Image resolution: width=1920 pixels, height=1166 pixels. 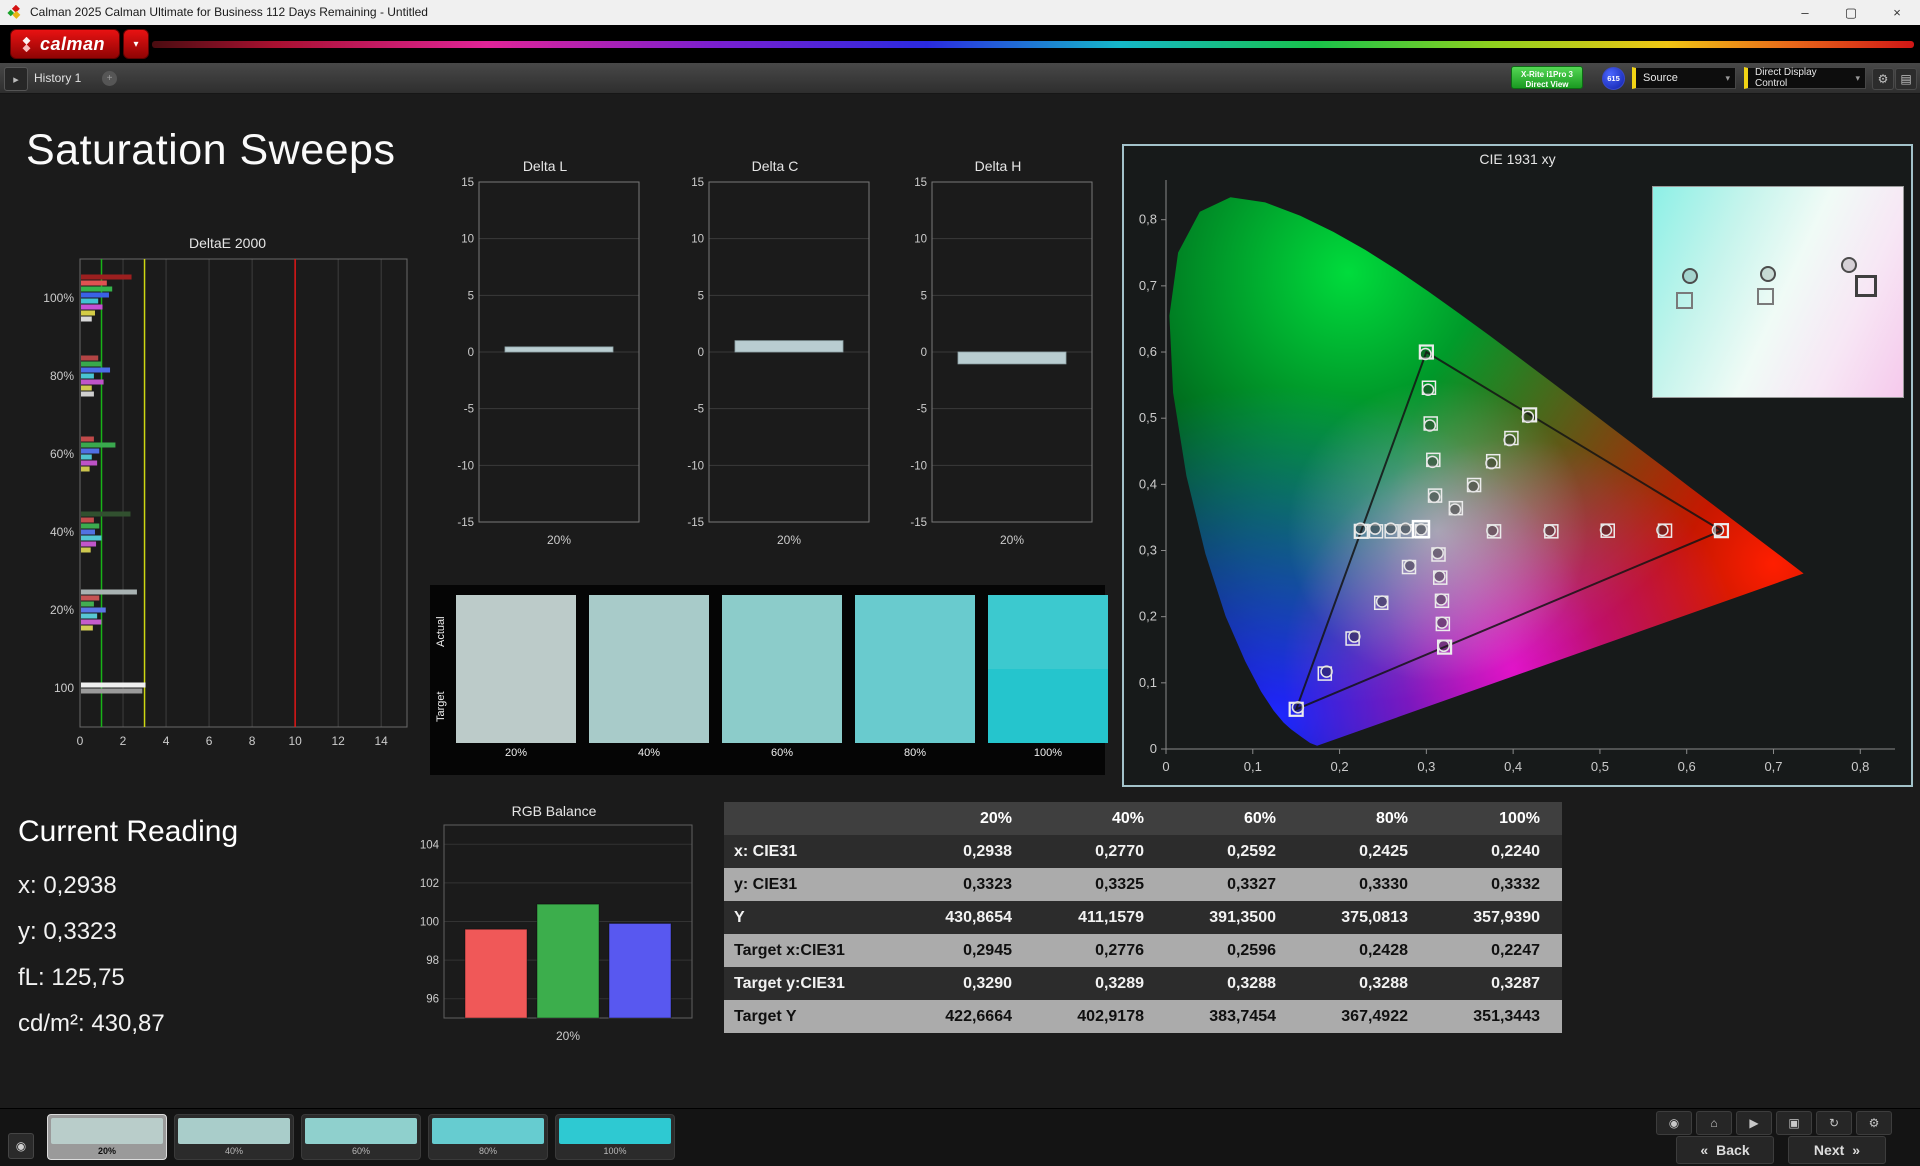 What do you see at coordinates (227, 243) in the screenshot?
I see `deltae-chart-title: DeltaE 2000` at bounding box center [227, 243].